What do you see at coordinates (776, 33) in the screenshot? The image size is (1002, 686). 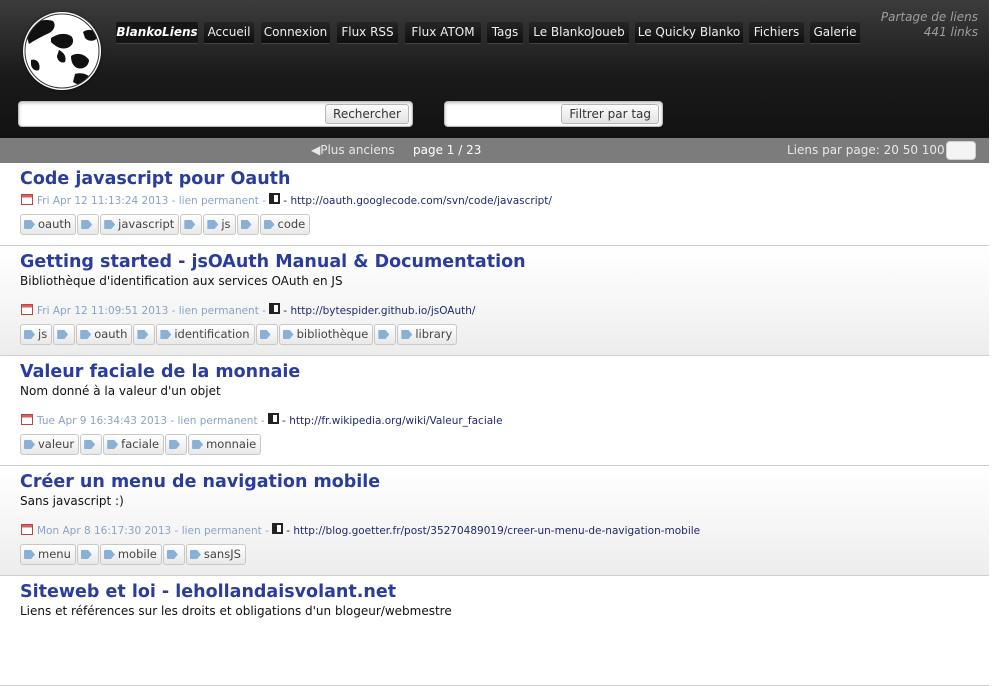 I see `nav-fichiers: Fichiers` at bounding box center [776, 33].